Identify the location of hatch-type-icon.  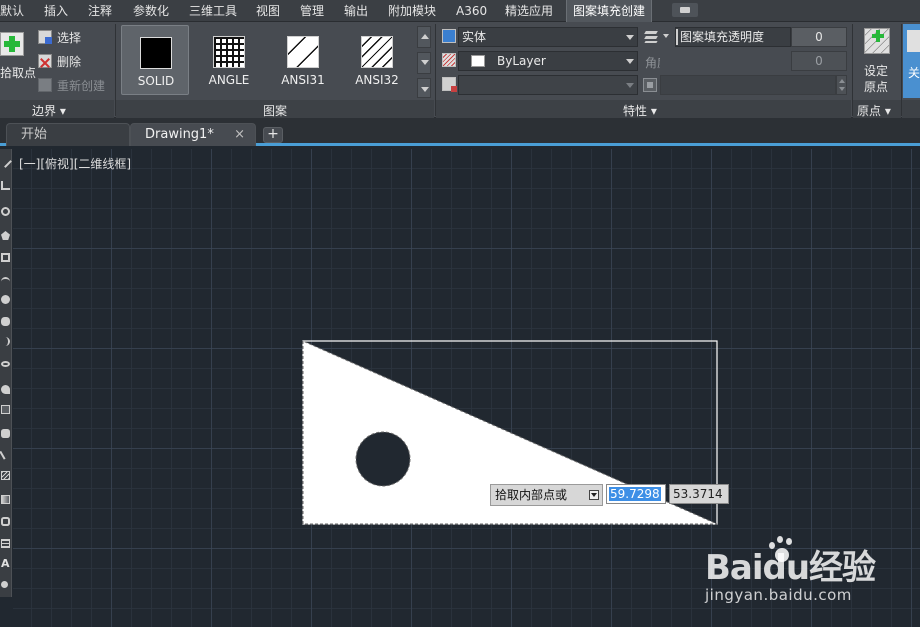
(449, 36).